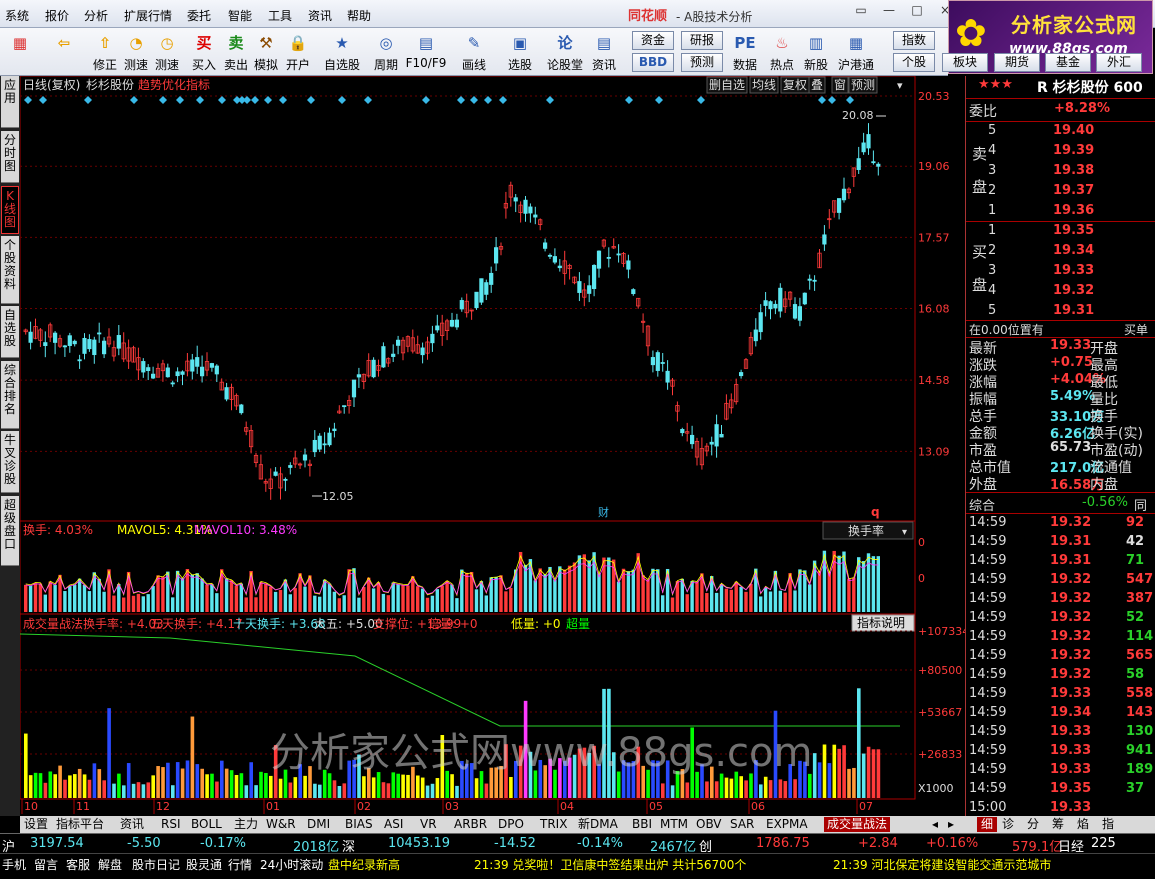 The height and width of the screenshot is (879, 1155). Describe the element at coordinates (1108, 824) in the screenshot. I see `panel-tab: 指` at that location.